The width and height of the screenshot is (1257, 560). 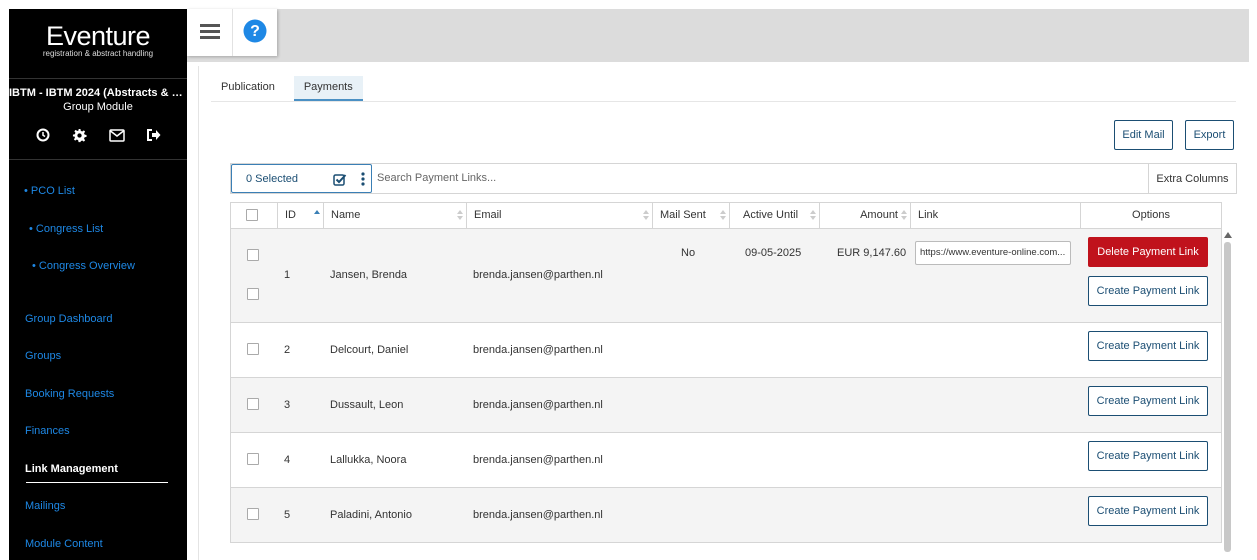 I want to click on row-amount: EUR 9,147.60, so click(x=872, y=253).